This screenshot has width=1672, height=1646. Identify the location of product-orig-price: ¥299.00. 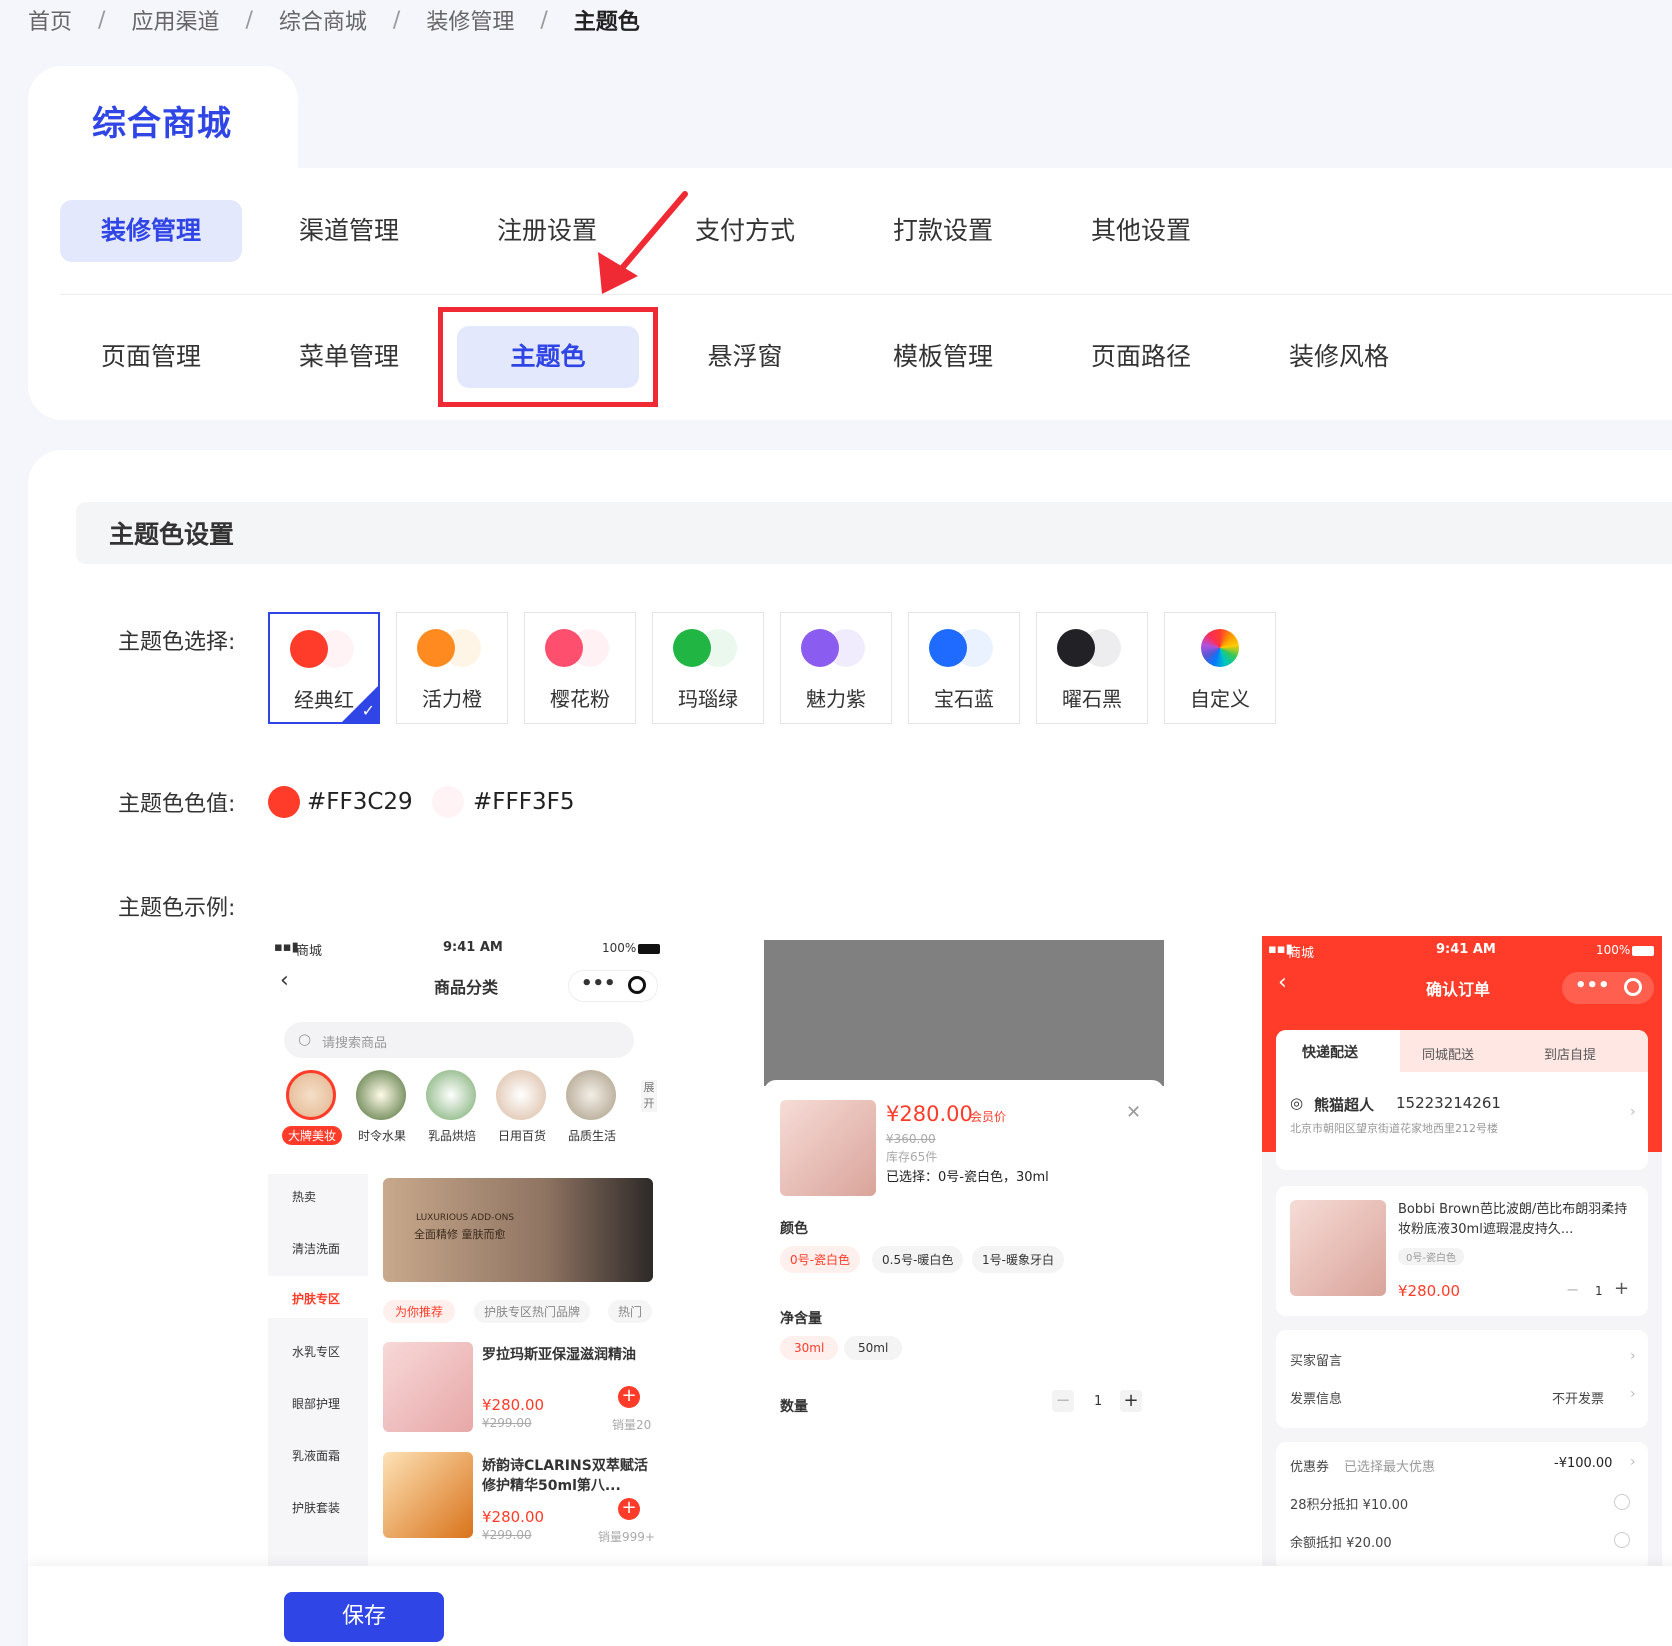
(507, 1535).